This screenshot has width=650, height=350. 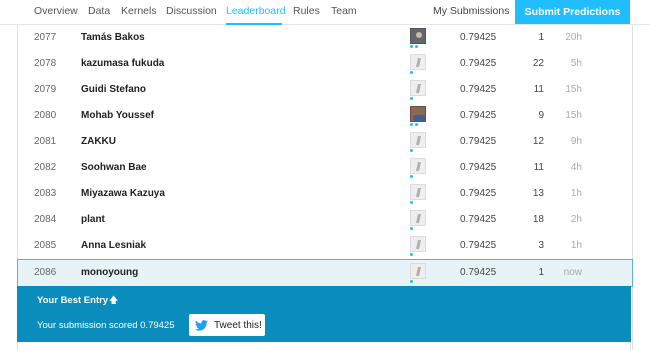 I want to click on team-name: ZAKKU, so click(x=98, y=141).